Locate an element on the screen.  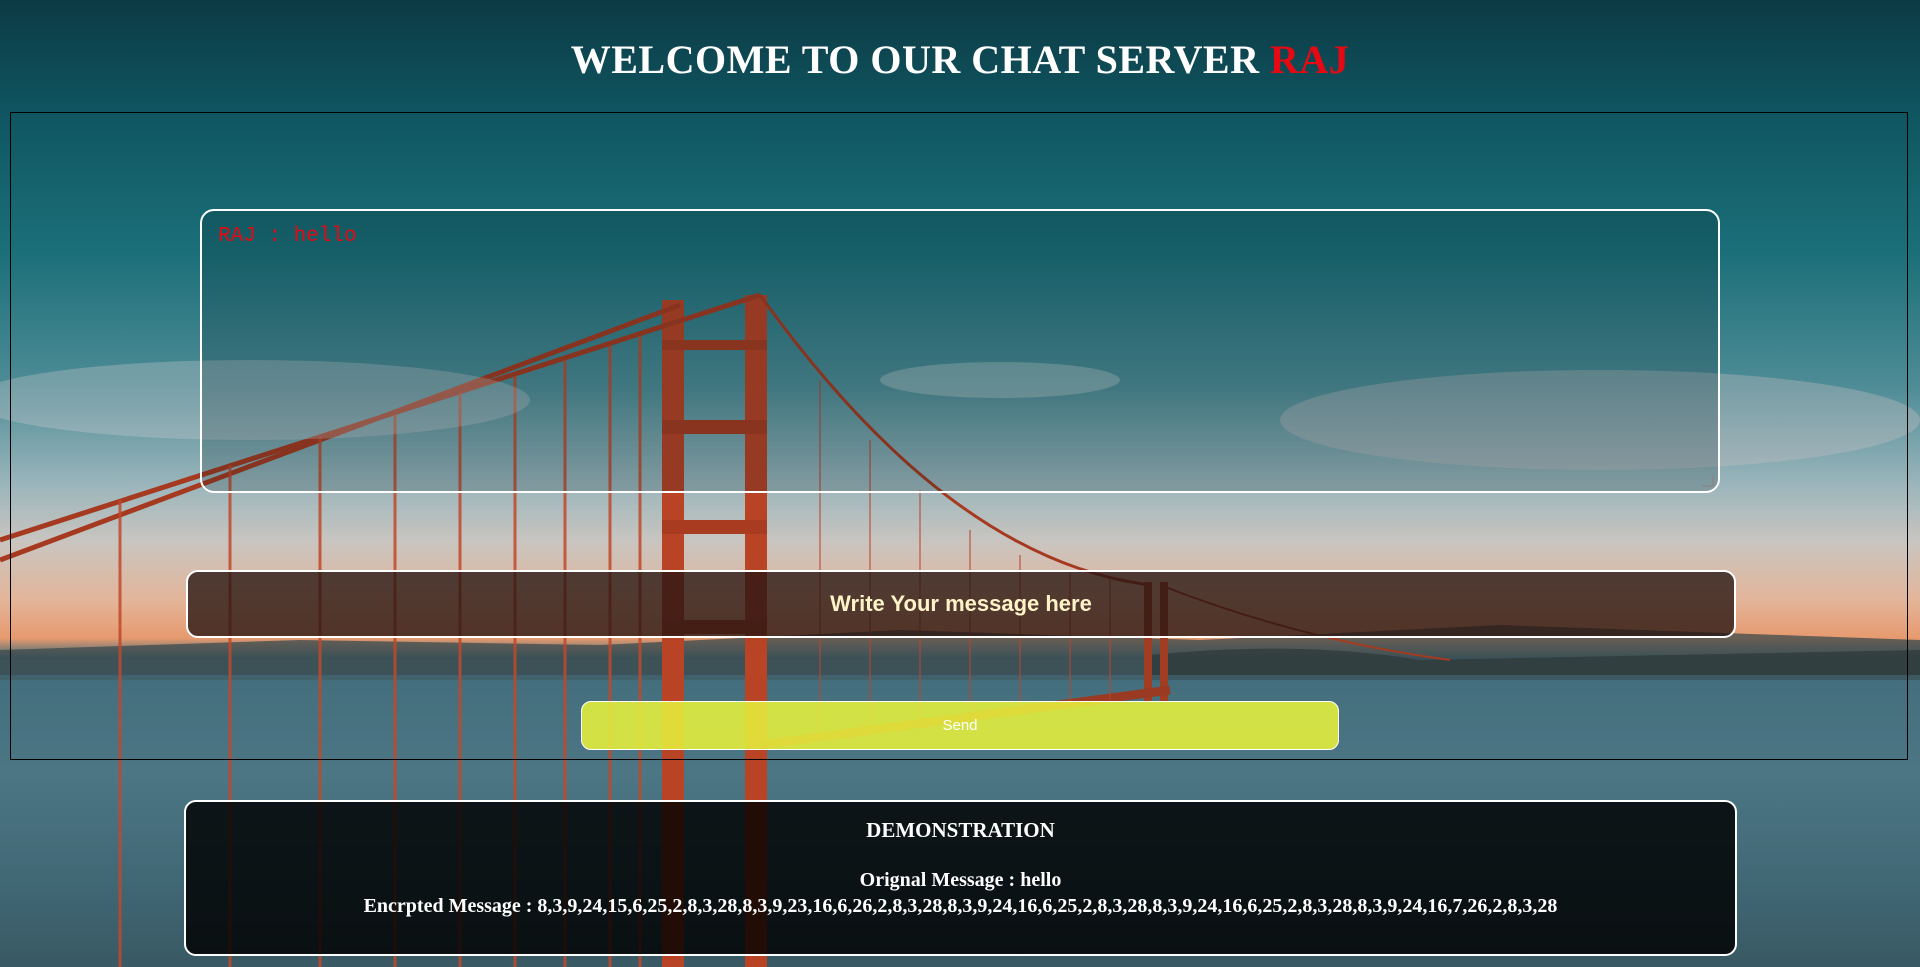
send-button: Send is located at coordinates (960, 725).